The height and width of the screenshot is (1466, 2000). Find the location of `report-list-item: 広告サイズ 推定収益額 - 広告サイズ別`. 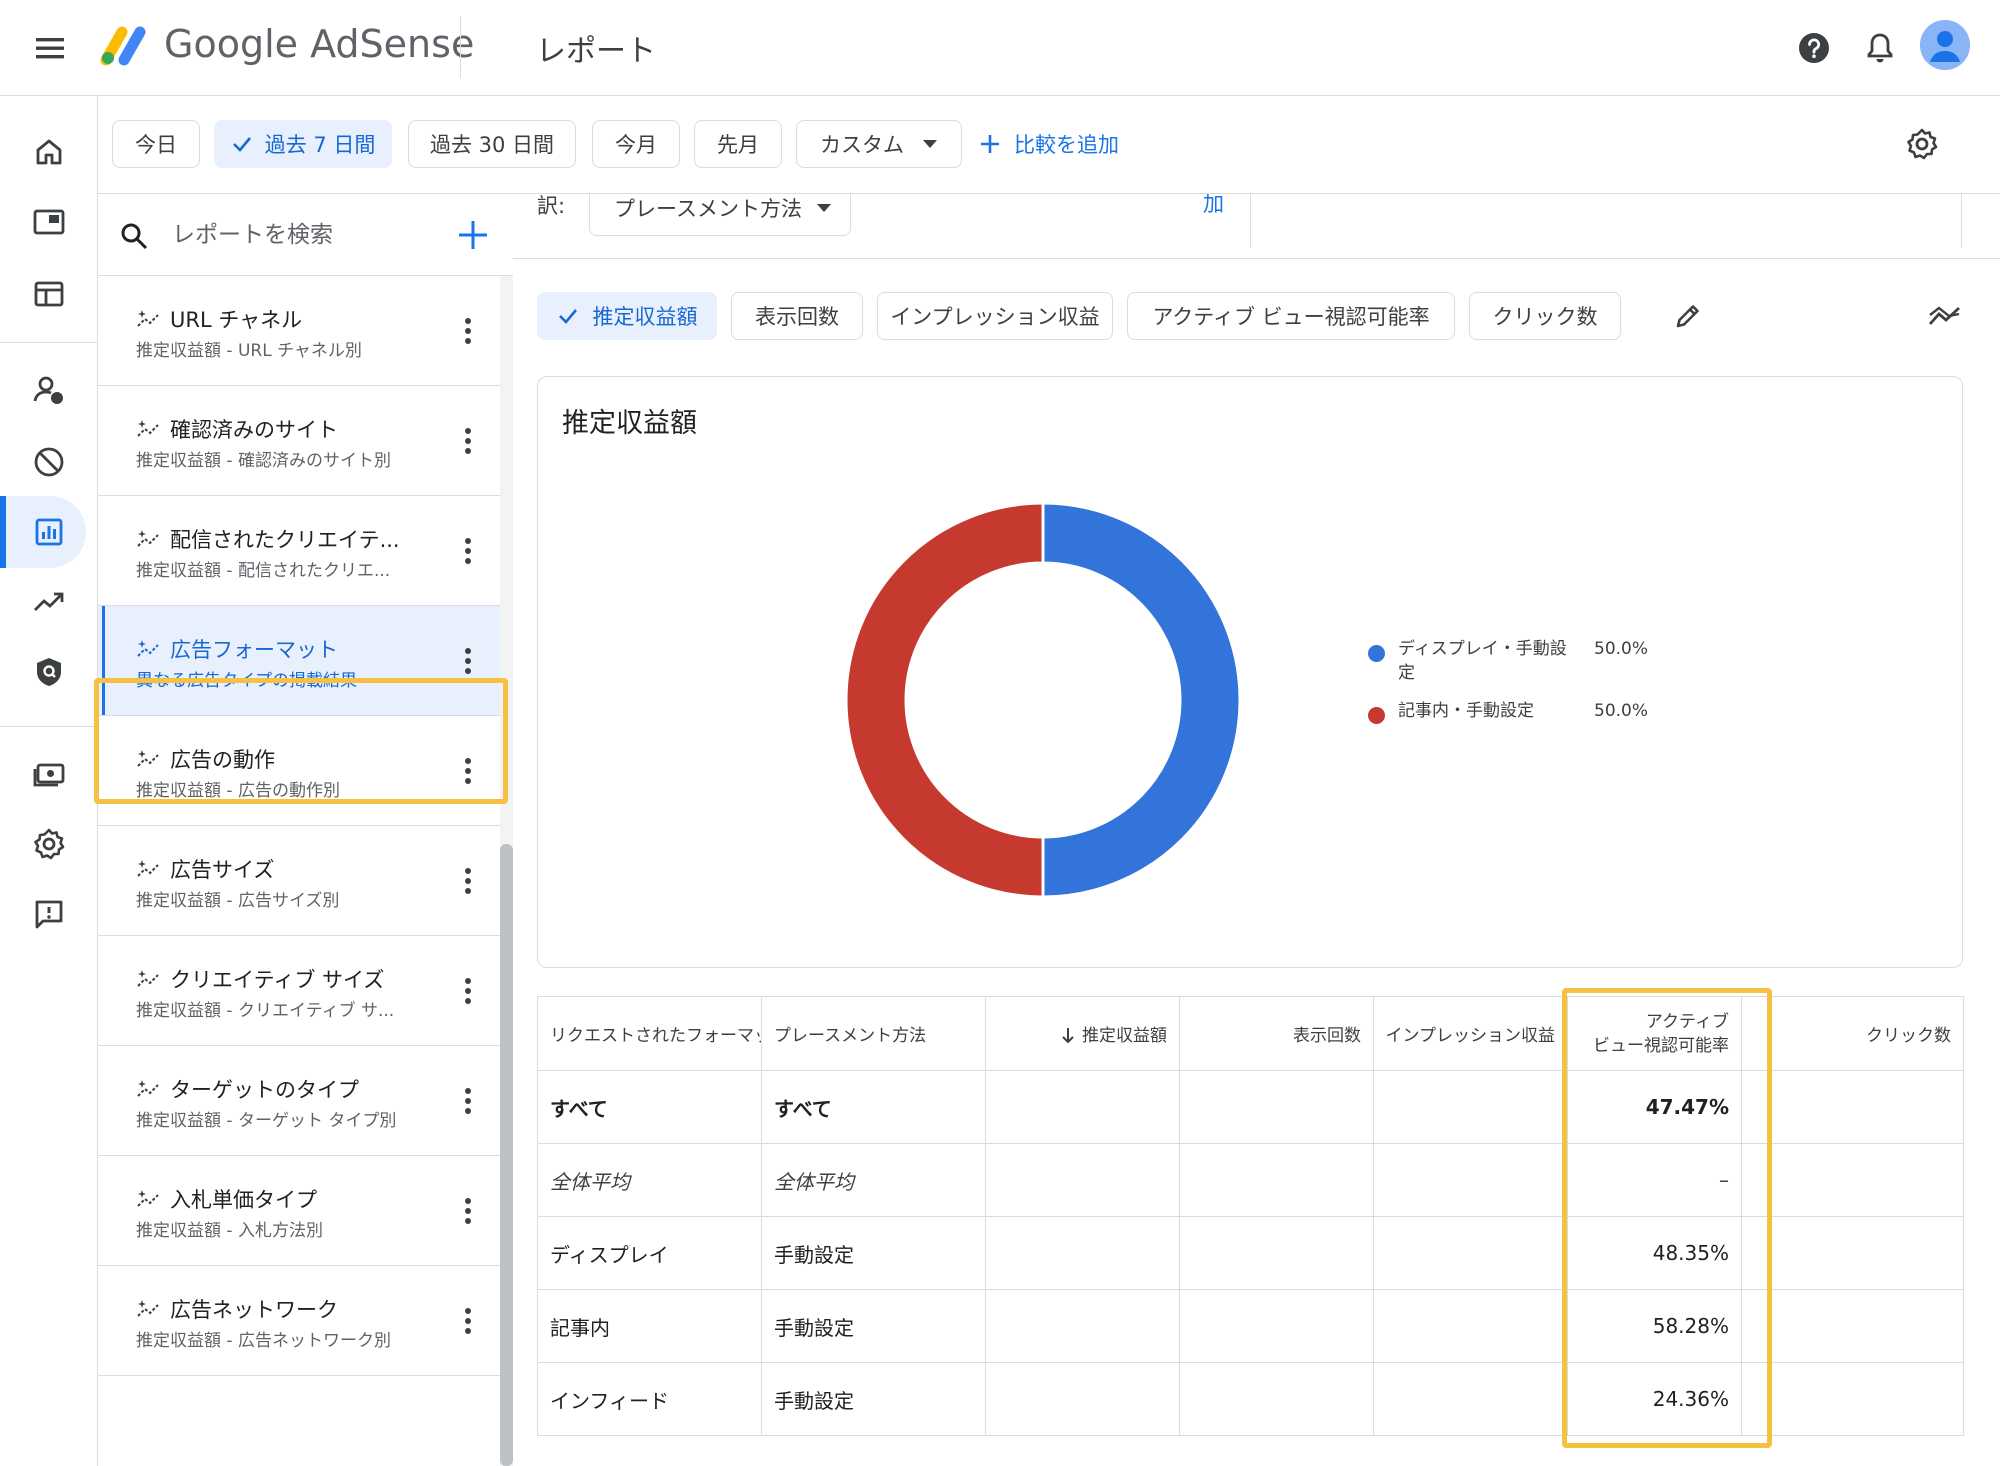

report-list-item: 広告サイズ 推定収益額 - 広告サイズ別 is located at coordinates (299, 881).